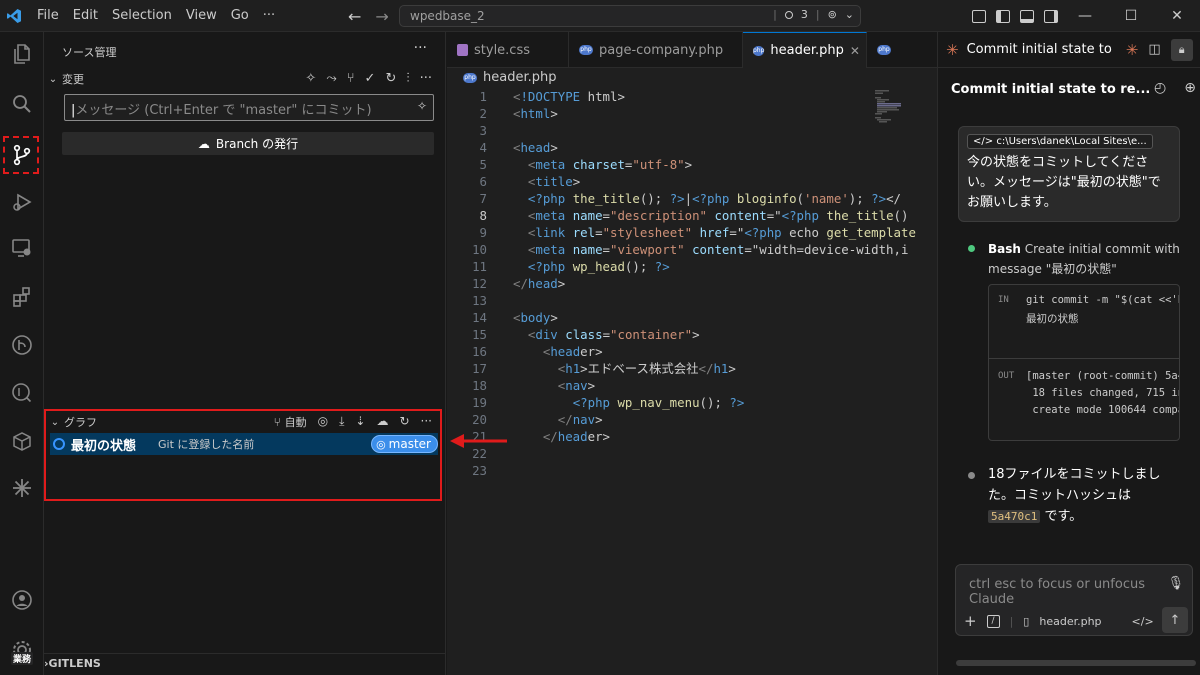 The height and width of the screenshot is (675, 1200). Describe the element at coordinates (381, 16) in the screenshot. I see `forward-arrow-icon: →` at that location.